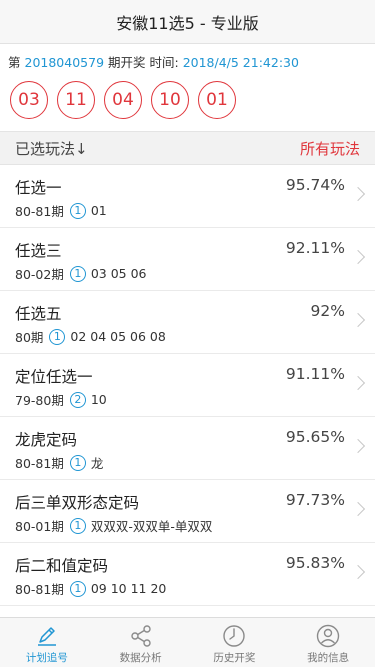 This screenshot has width=375, height=667. I want to click on play-detail: 80-81期 1 01, so click(61, 210).